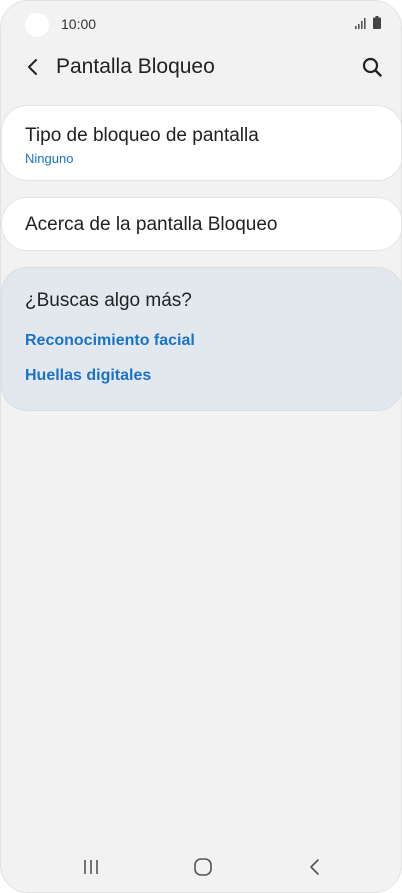  Describe the element at coordinates (315, 867) in the screenshot. I see `back-icon` at that location.